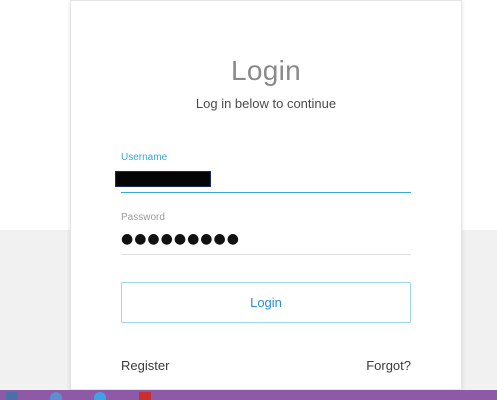 This screenshot has width=497, height=400. Describe the element at coordinates (266, 302) in the screenshot. I see `login-button: Login` at that location.